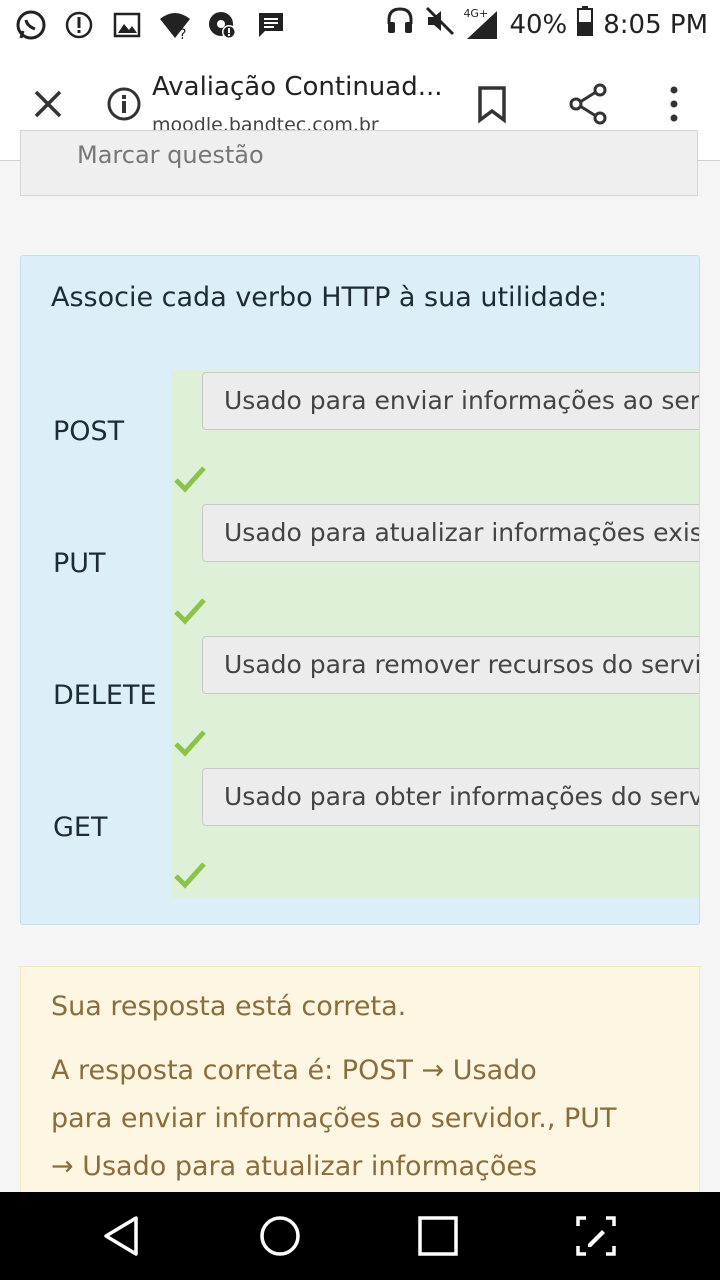 The image size is (720, 1280). I want to click on battery-percent: 40%, so click(538, 24).